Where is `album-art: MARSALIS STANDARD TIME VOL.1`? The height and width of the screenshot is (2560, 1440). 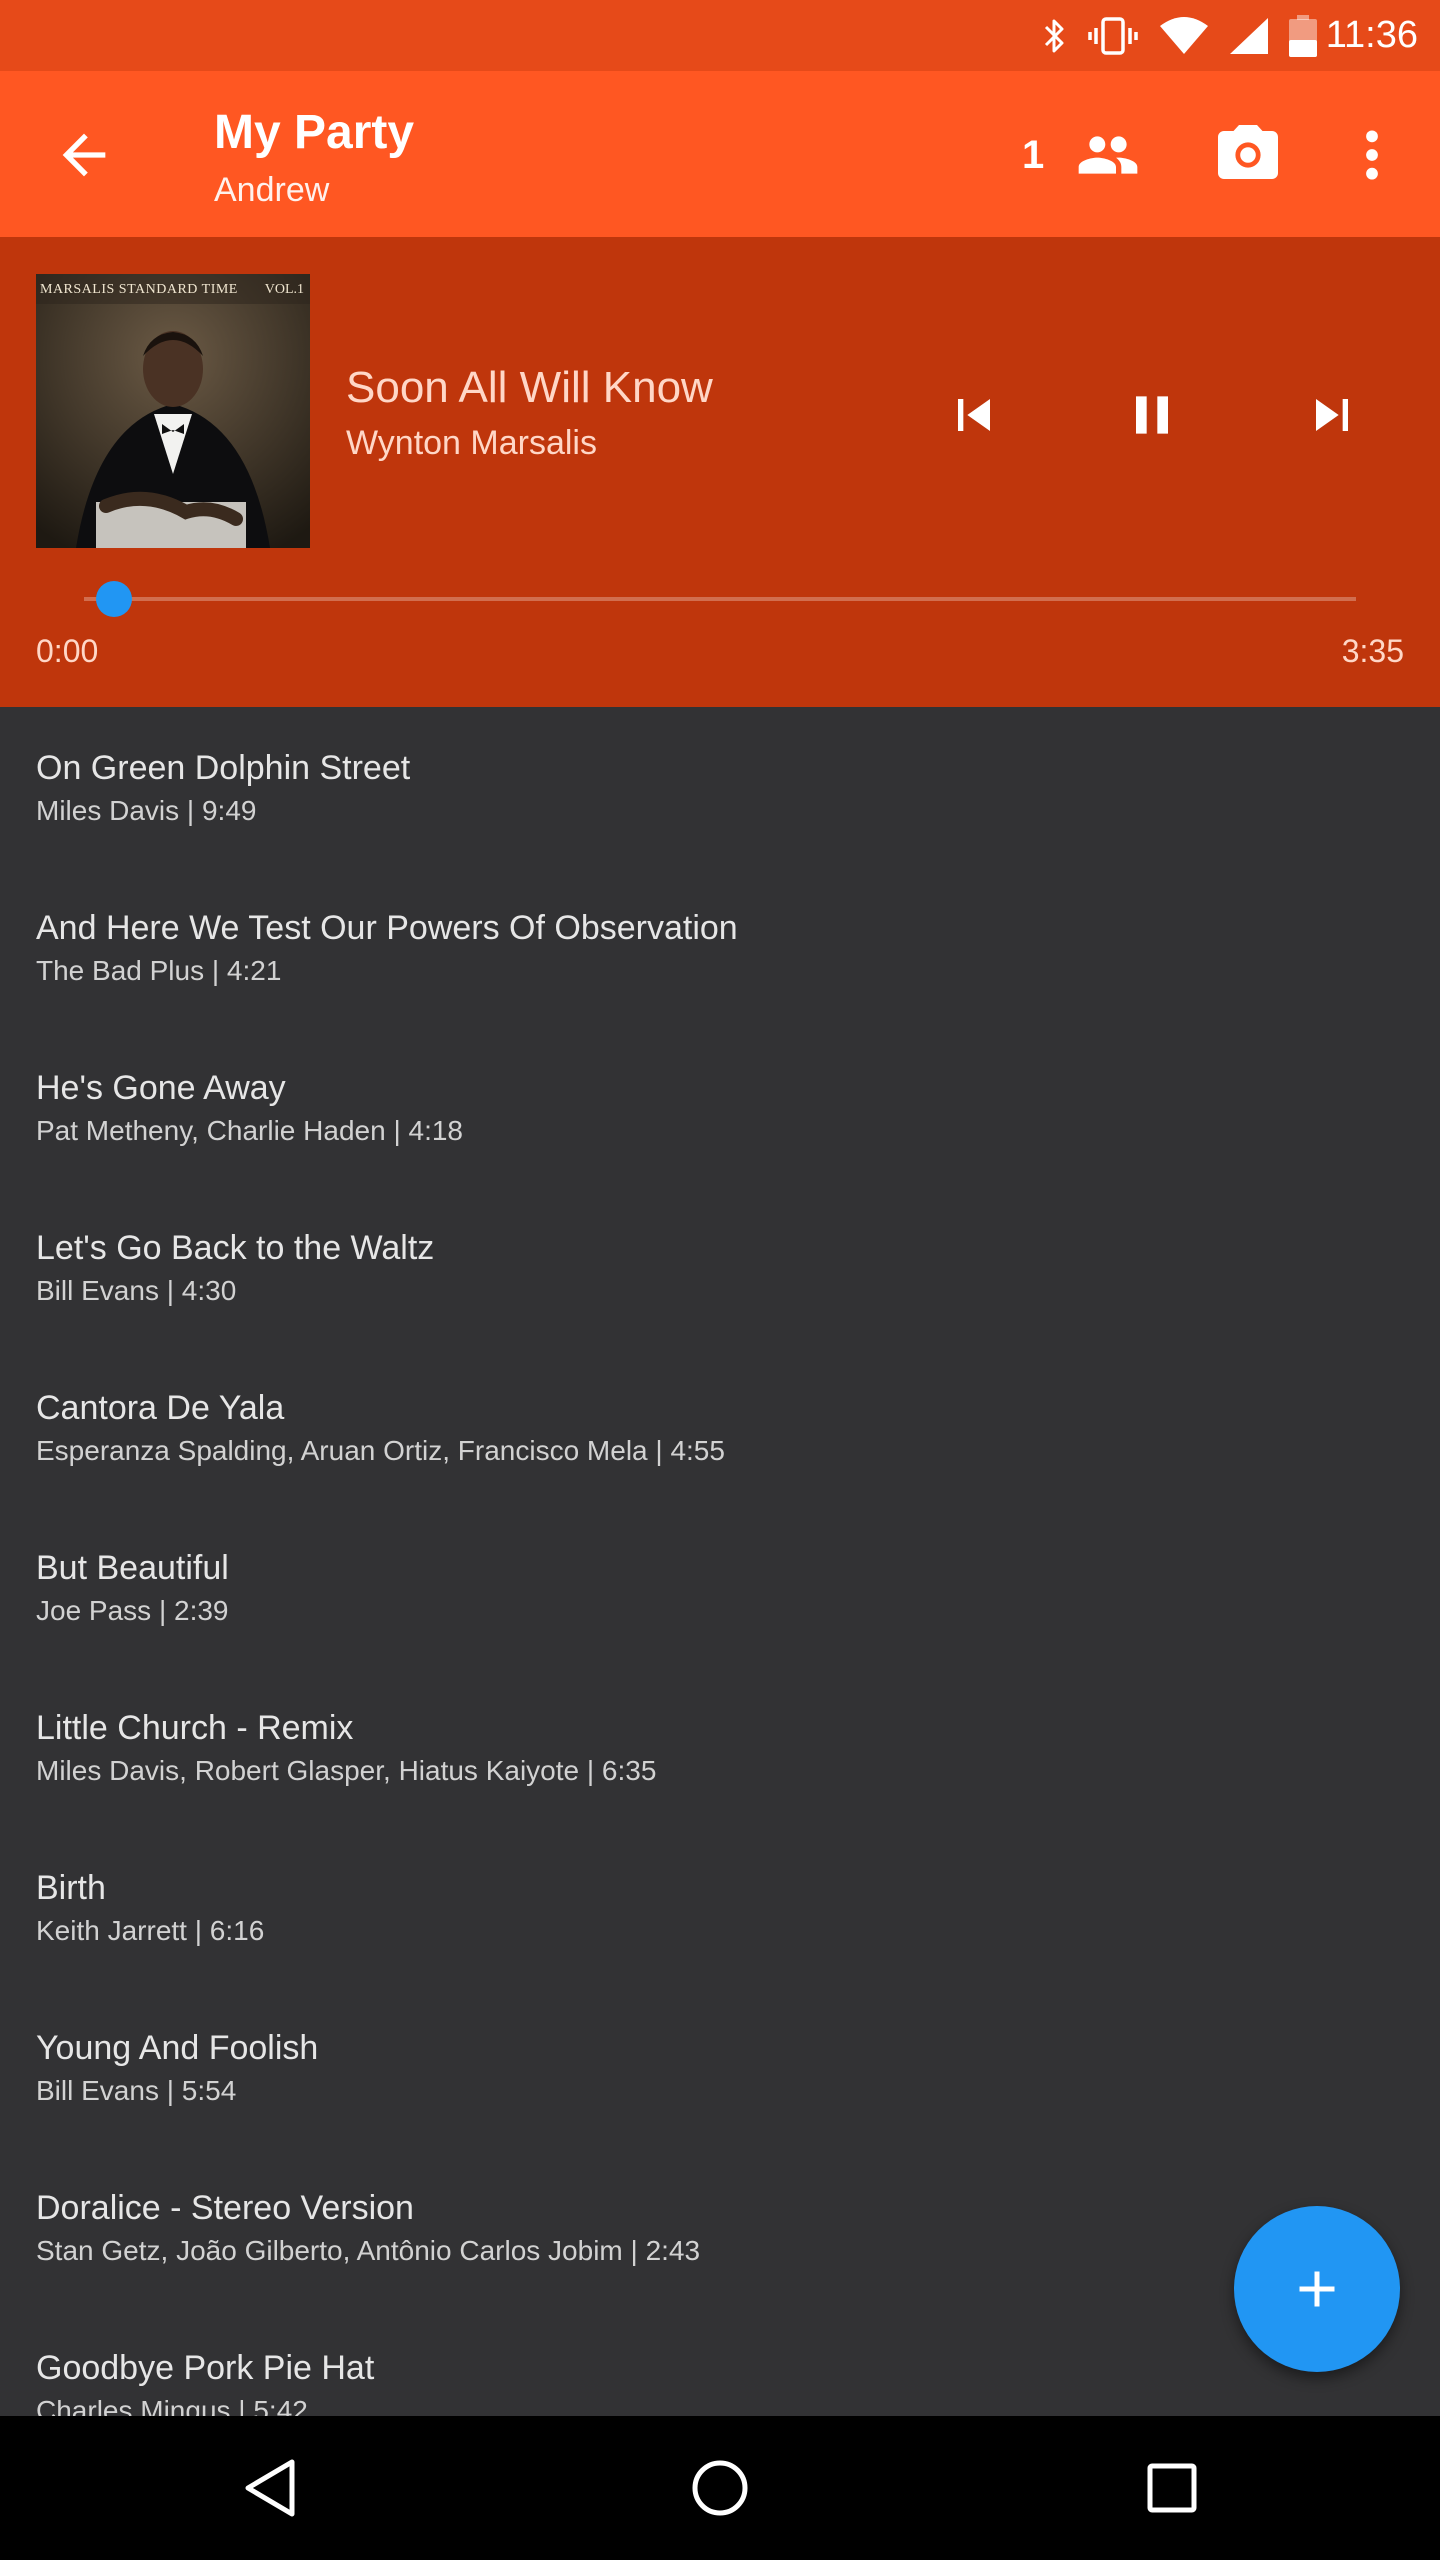 album-art: MARSALIS STANDARD TIME VOL.1 is located at coordinates (173, 411).